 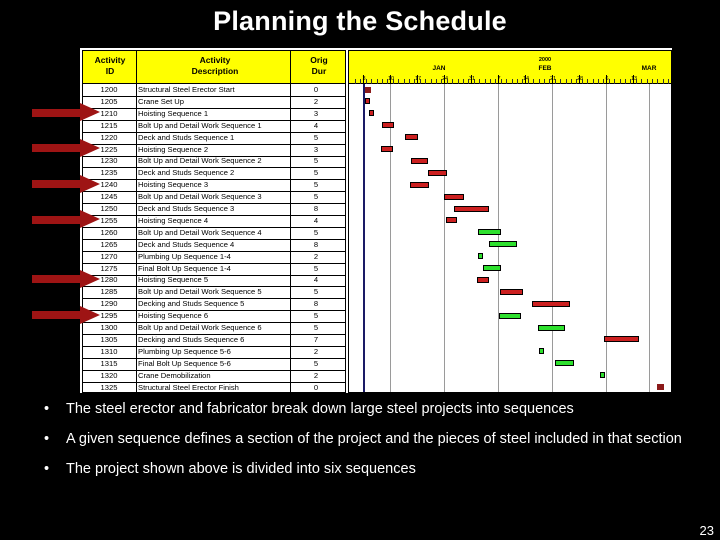 I want to click on table-row: 1325 Structural Steel Erector Finish 0, so click(x=214, y=388).